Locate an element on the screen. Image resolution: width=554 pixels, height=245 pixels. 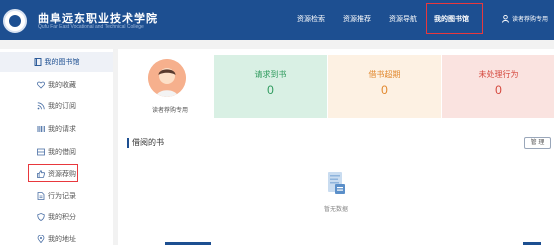
sidebar-item-requests: 我的请求 is located at coordinates (56, 129).